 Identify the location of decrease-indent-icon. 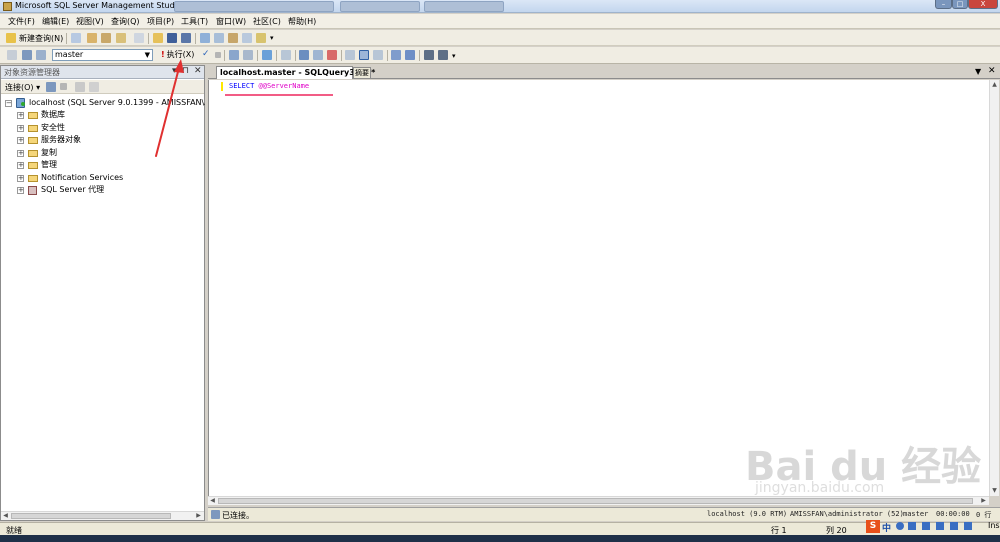
(429, 55).